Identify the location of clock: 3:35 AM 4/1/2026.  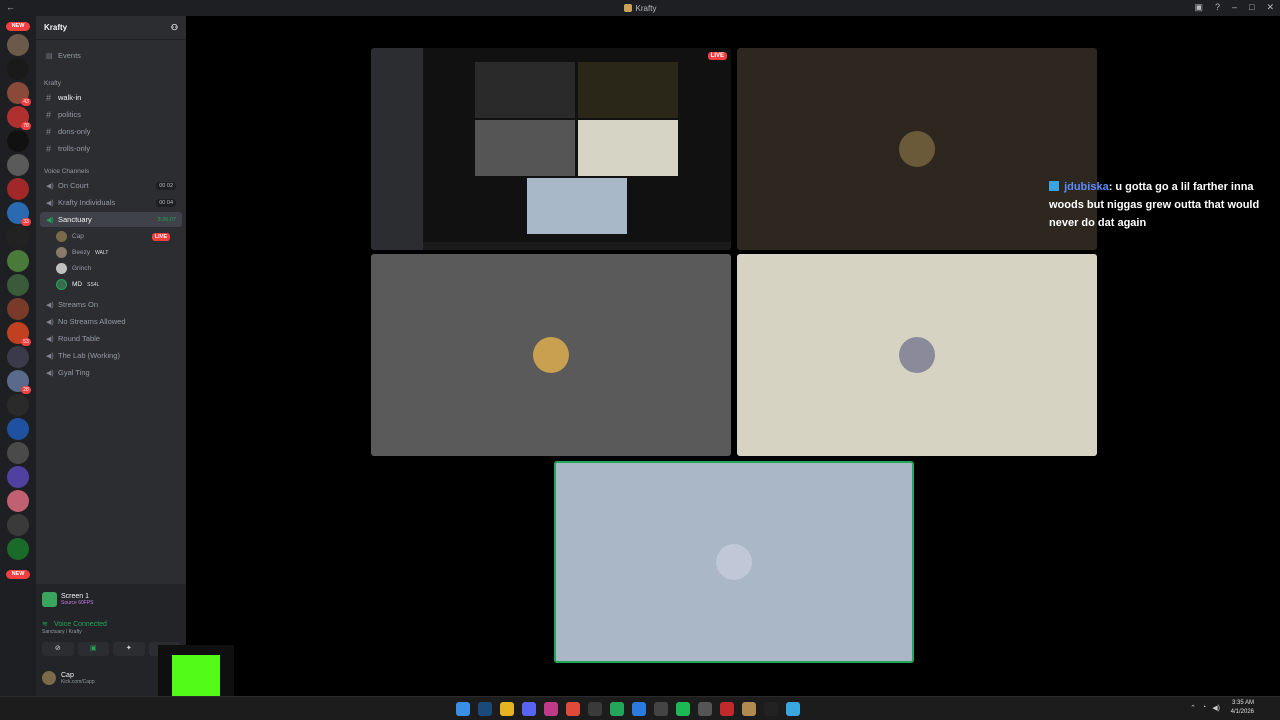
(1242, 708).